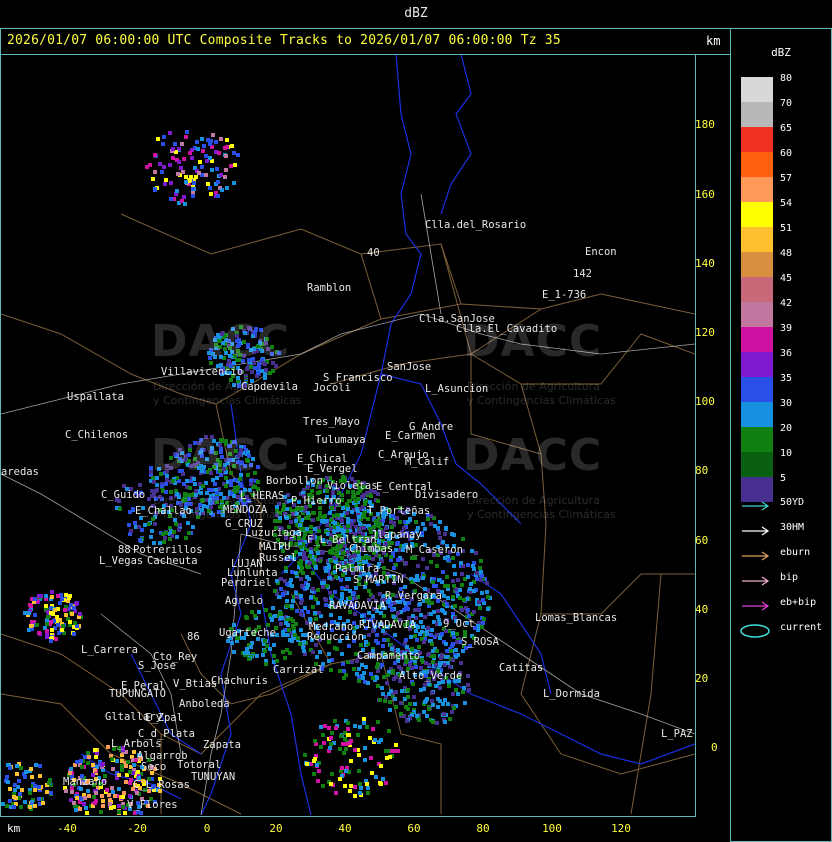 The width and height of the screenshot is (832, 842). I want to click on x-tick: 80, so click(483, 828).